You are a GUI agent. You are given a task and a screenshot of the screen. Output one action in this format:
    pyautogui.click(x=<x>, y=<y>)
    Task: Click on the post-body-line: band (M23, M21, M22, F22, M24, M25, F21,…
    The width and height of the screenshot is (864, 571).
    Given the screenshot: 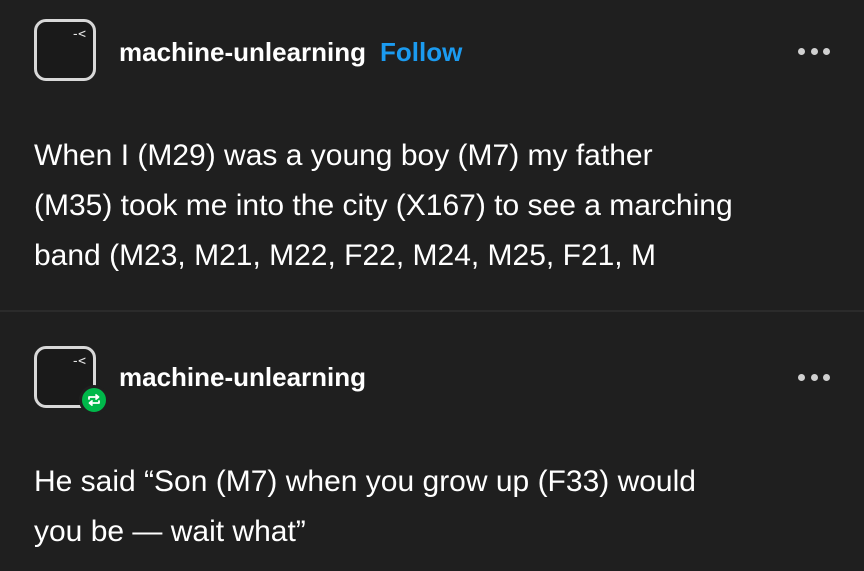 What is the action you would take?
    pyautogui.click(x=345, y=255)
    